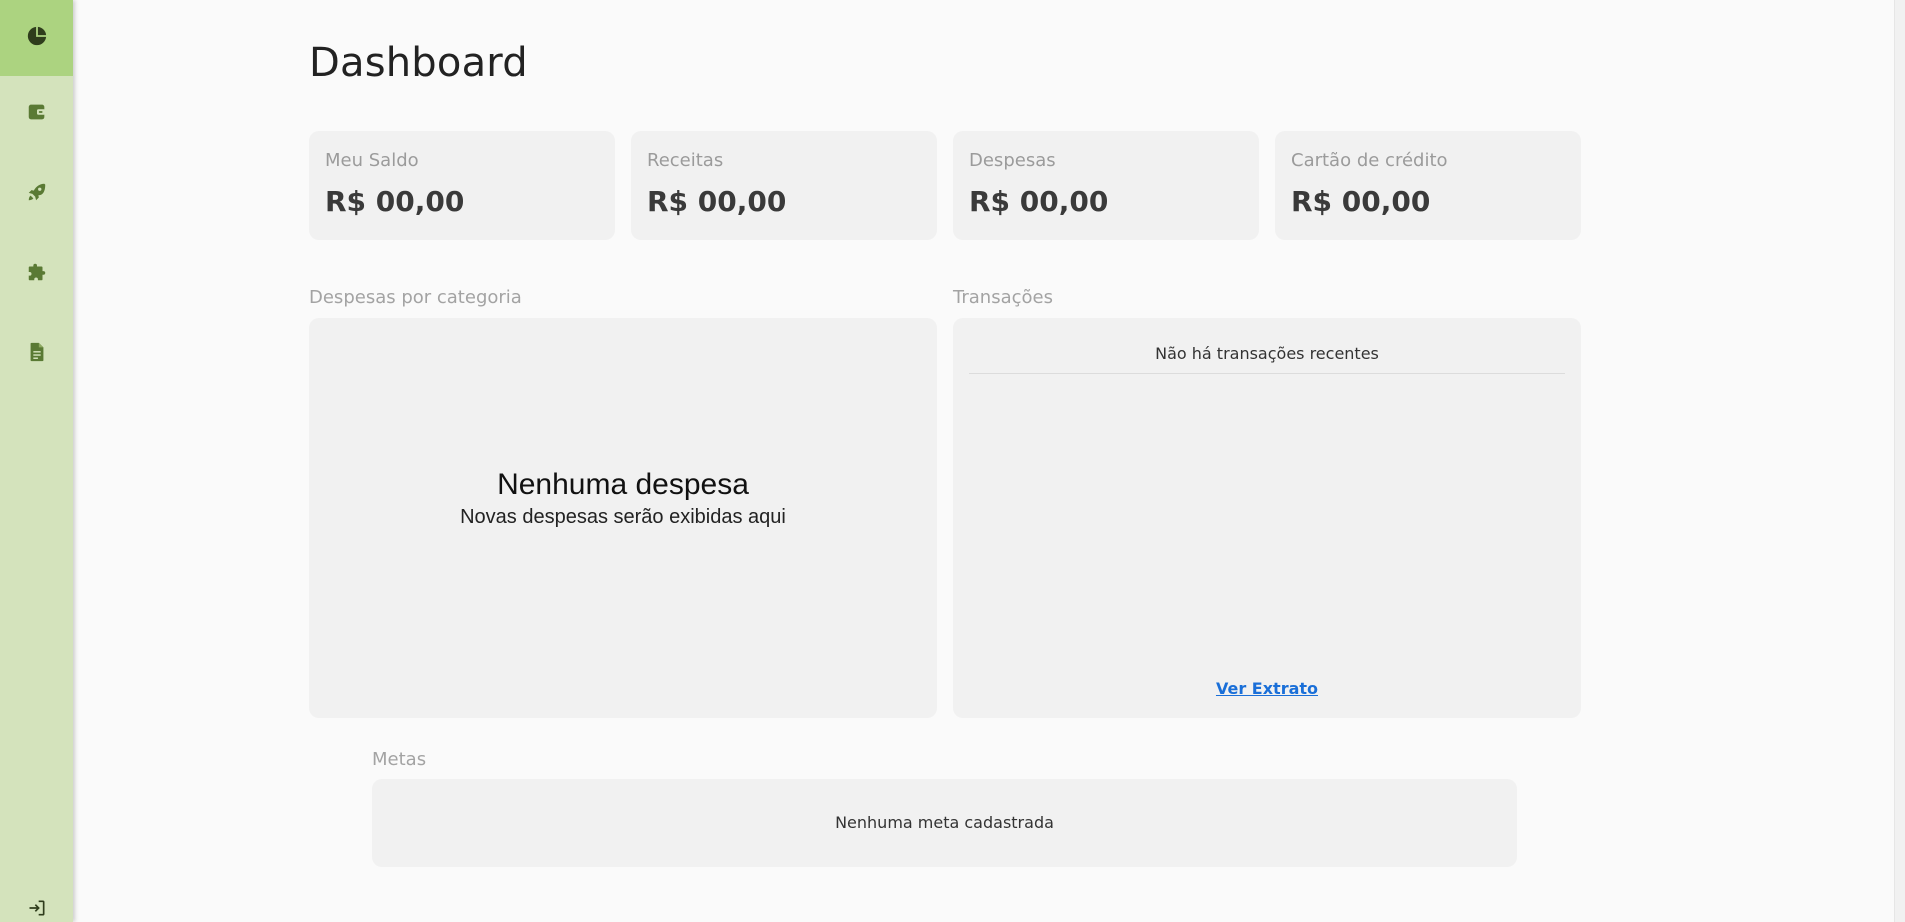 This screenshot has width=1905, height=922. I want to click on sidebar-item-wallet, so click(36, 114).